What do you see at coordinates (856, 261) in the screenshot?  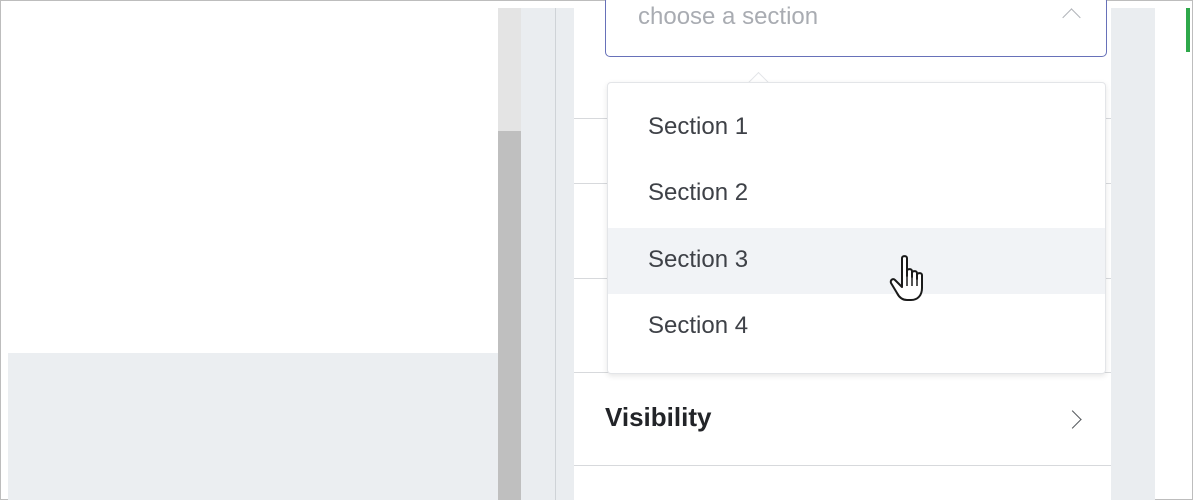 I see `section-option-3: Section 3` at bounding box center [856, 261].